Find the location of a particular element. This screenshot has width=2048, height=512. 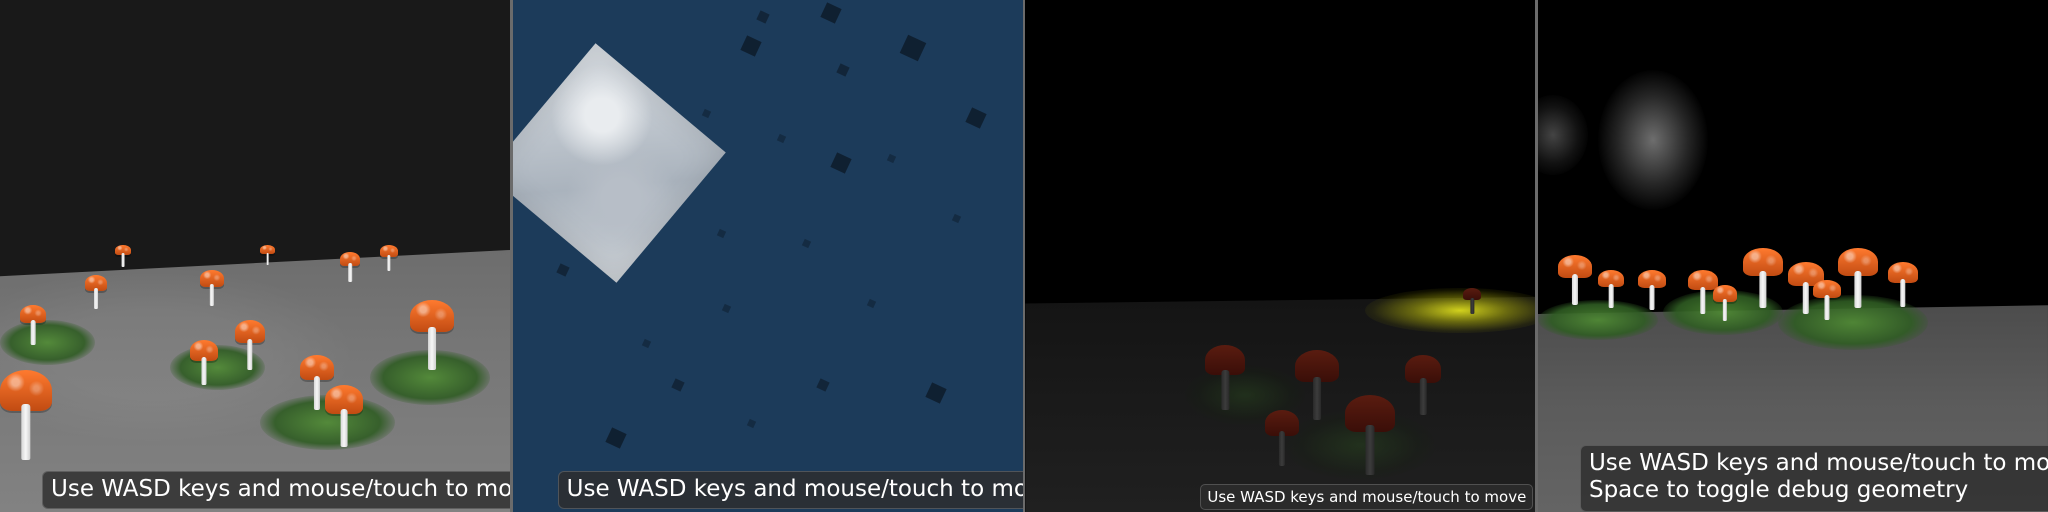

textured-quad is located at coordinates (619, 163).